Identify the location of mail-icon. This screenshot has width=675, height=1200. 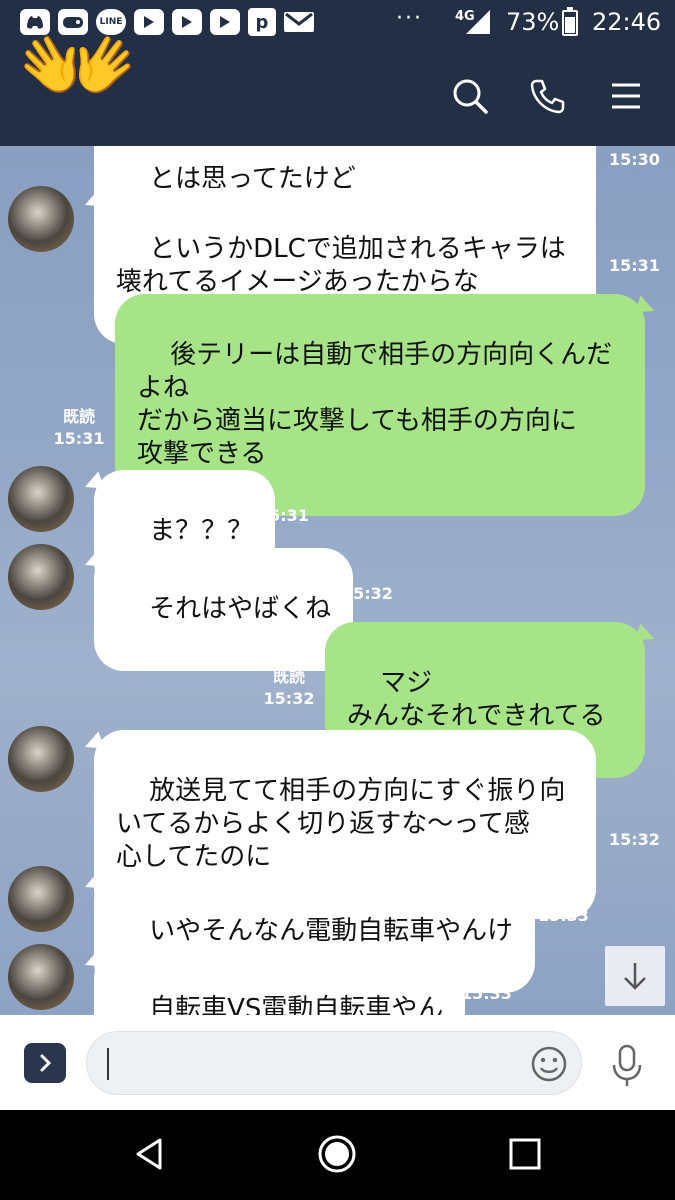
(299, 22).